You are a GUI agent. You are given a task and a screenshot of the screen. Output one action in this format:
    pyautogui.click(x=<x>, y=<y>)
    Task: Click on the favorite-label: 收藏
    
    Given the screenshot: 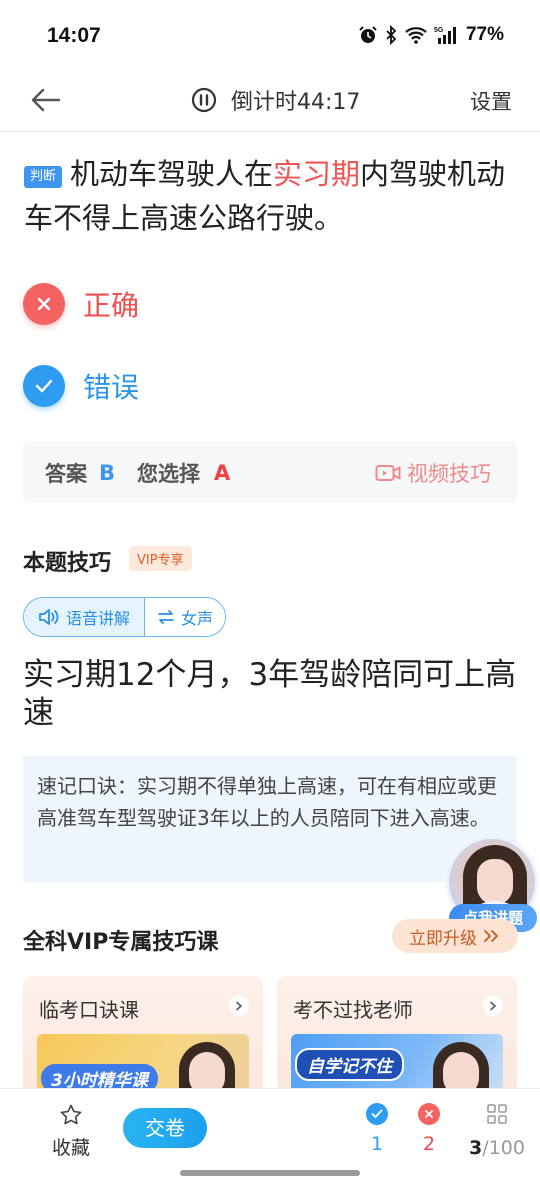 What is the action you would take?
    pyautogui.click(x=70, y=1148)
    